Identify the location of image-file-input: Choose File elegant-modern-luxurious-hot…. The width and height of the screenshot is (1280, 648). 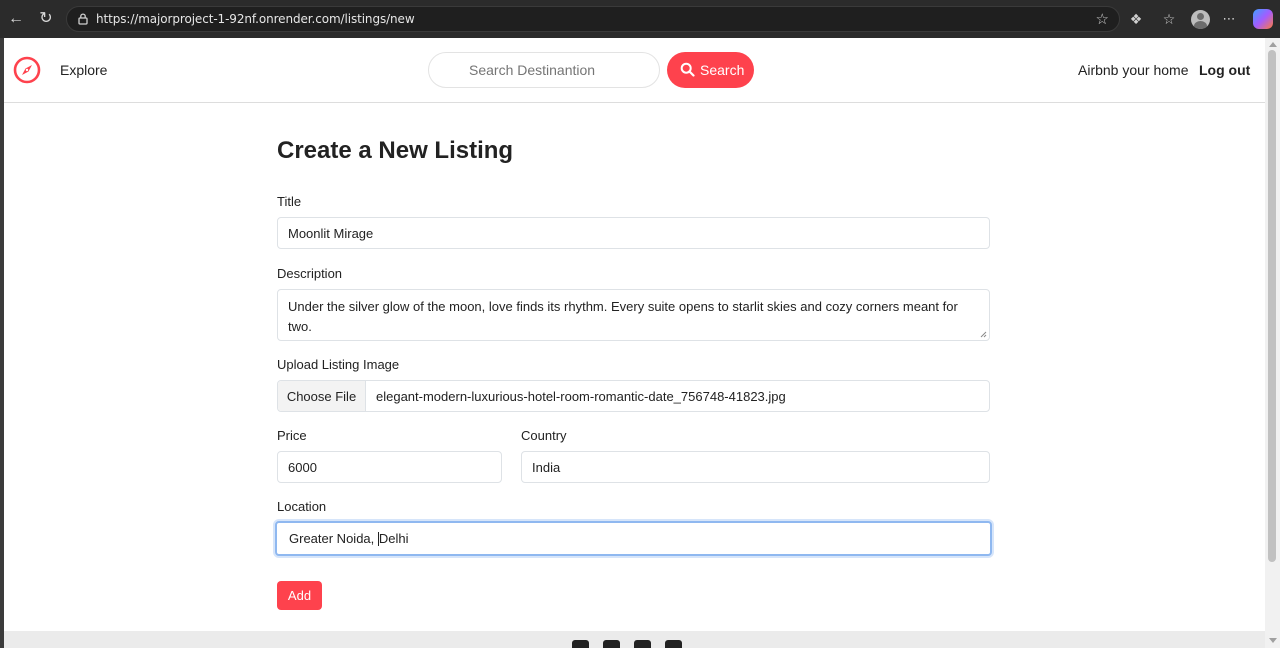
(633, 396).